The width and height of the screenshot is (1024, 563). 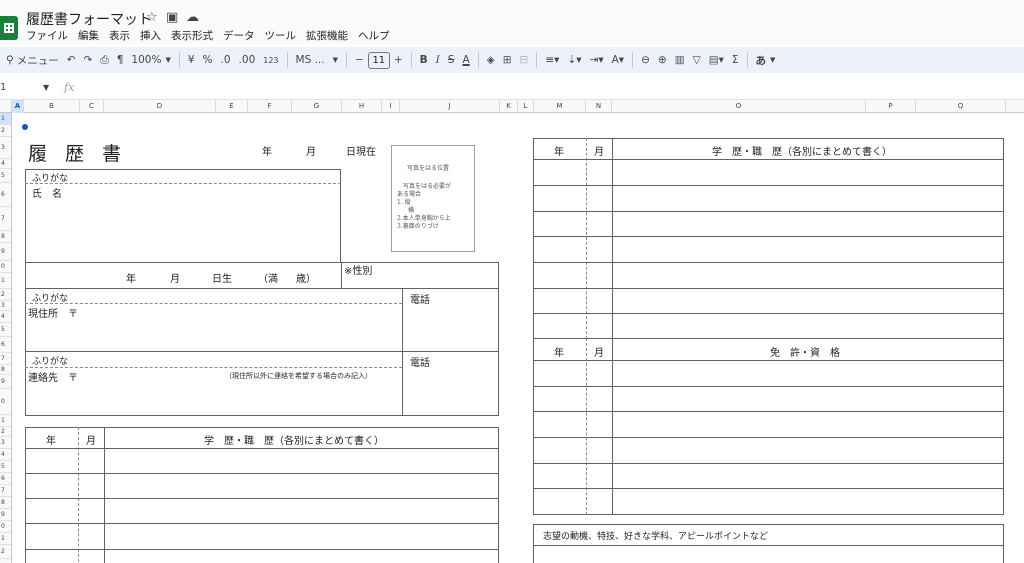 I want to click on menu-edit: 編集, so click(x=88, y=35).